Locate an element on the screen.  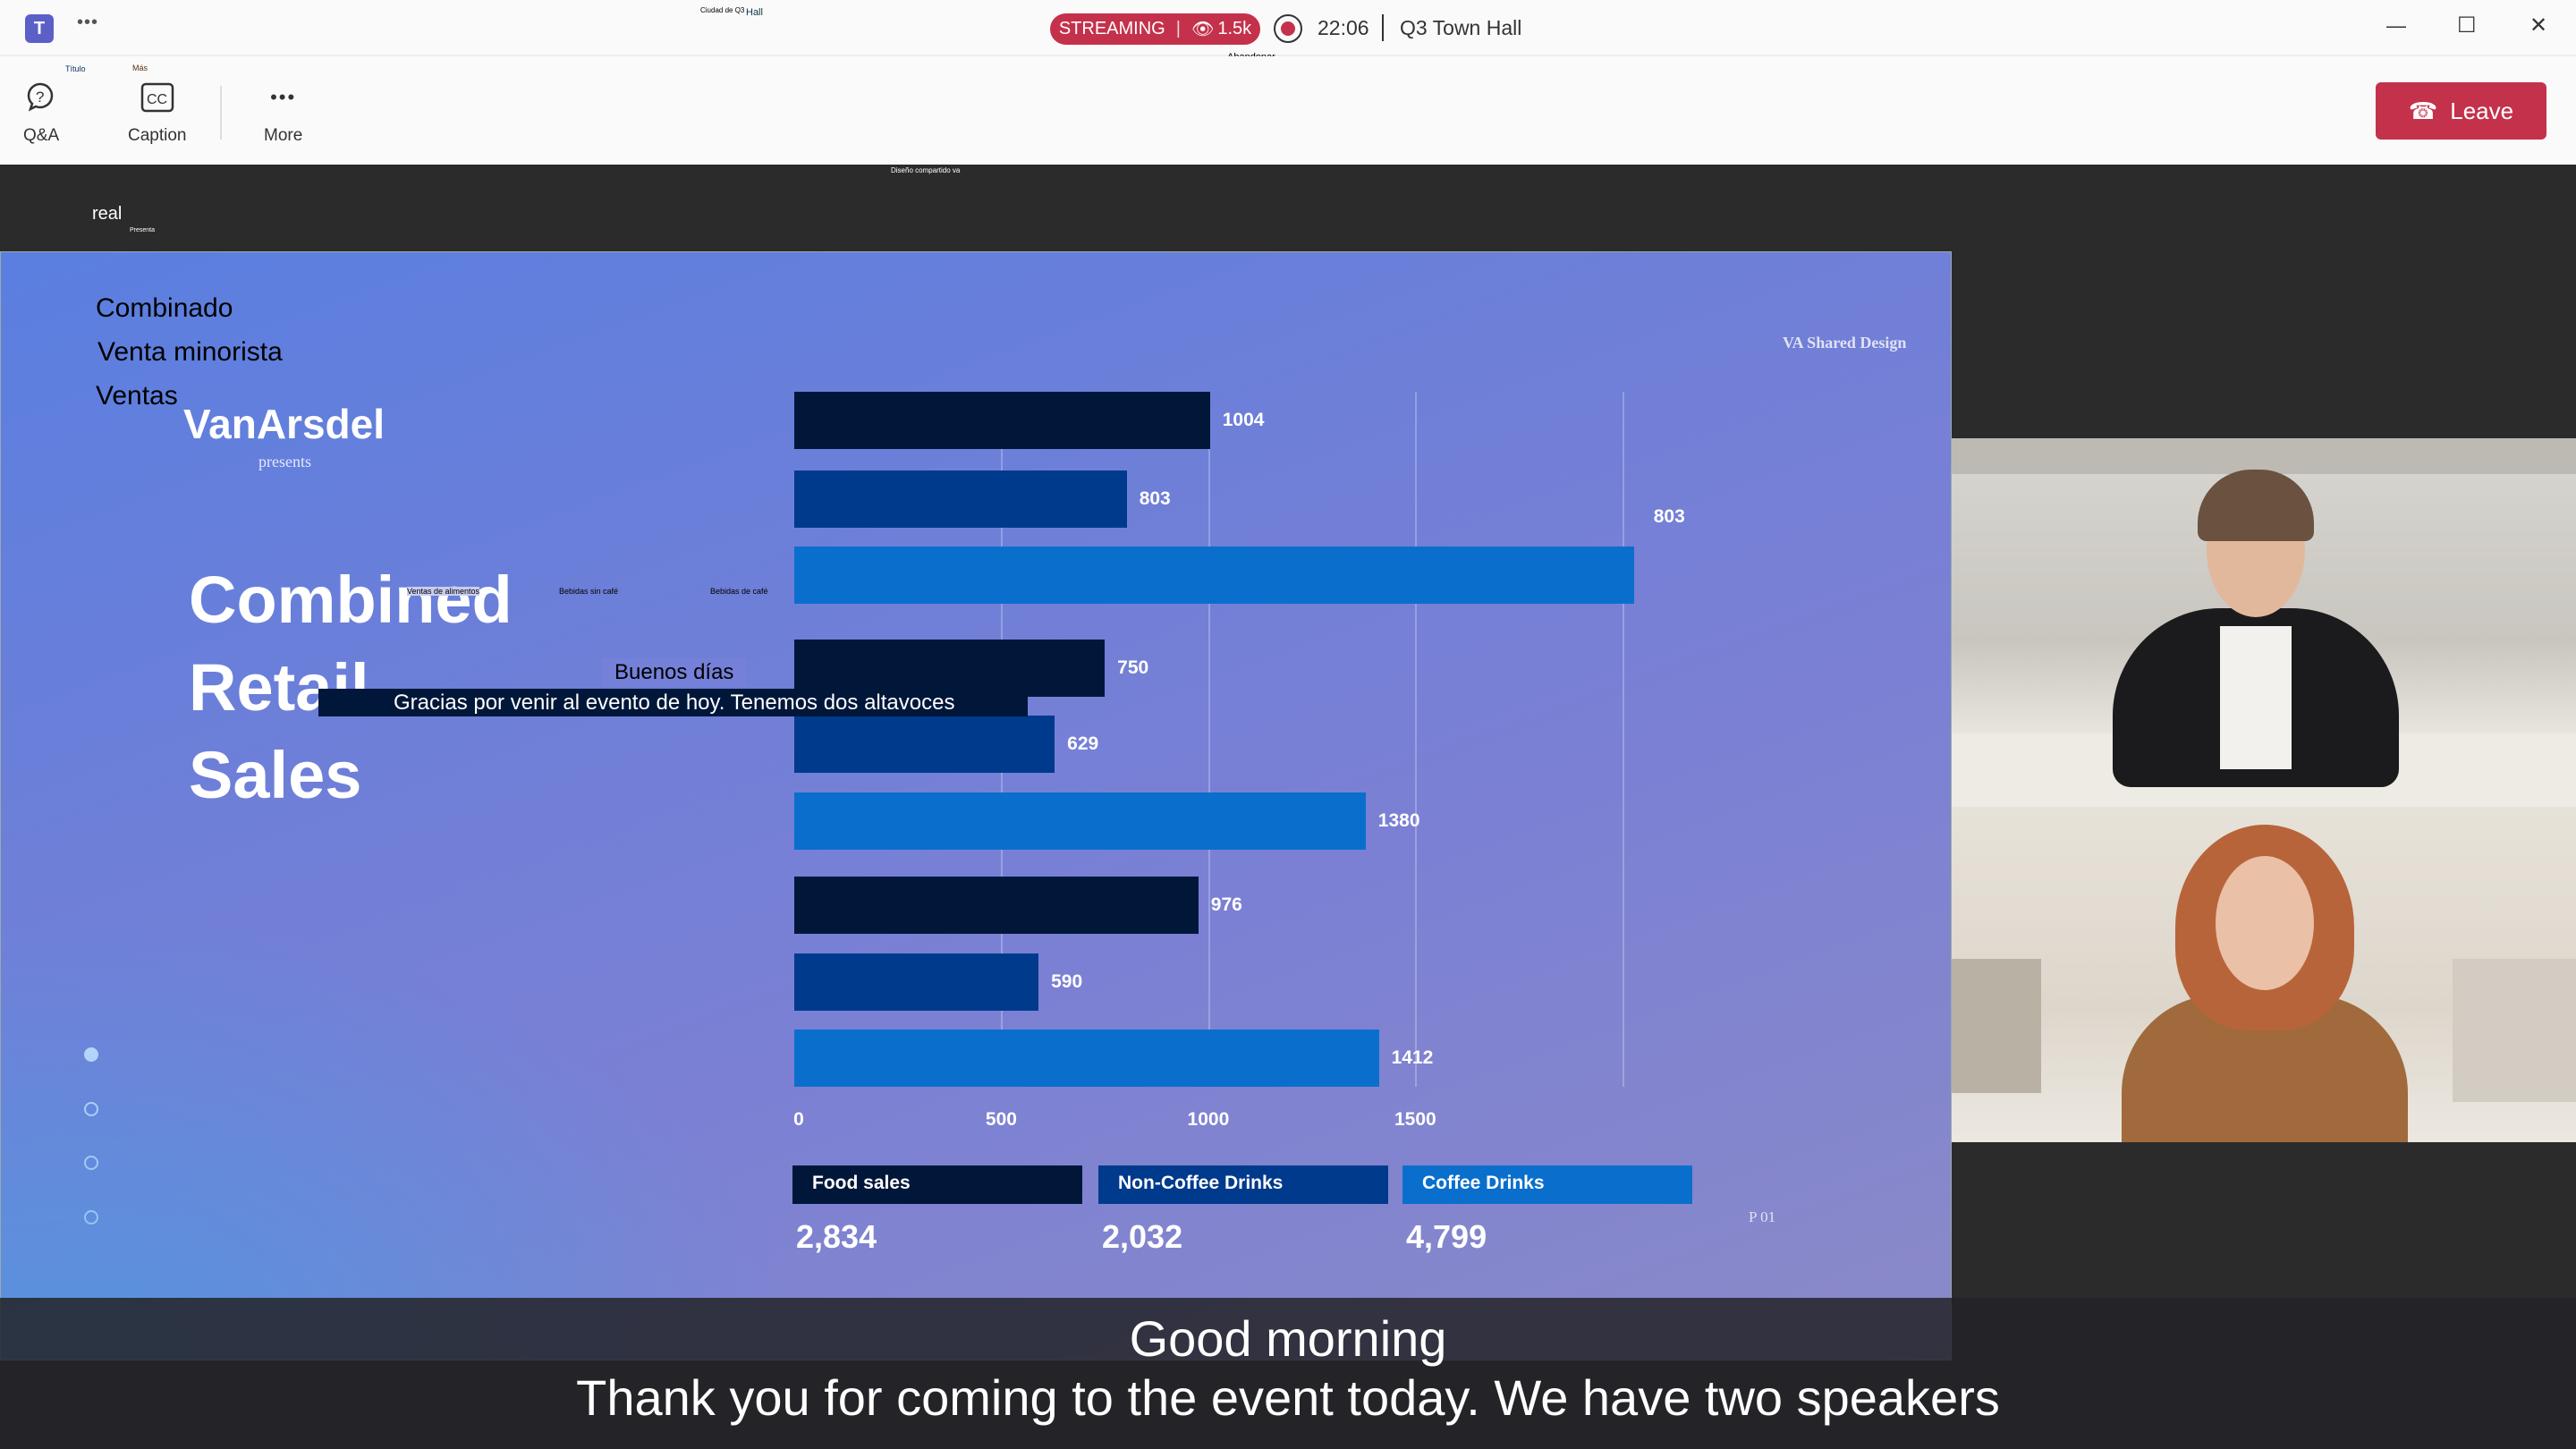
minimize-button: — is located at coordinates (2396, 26).